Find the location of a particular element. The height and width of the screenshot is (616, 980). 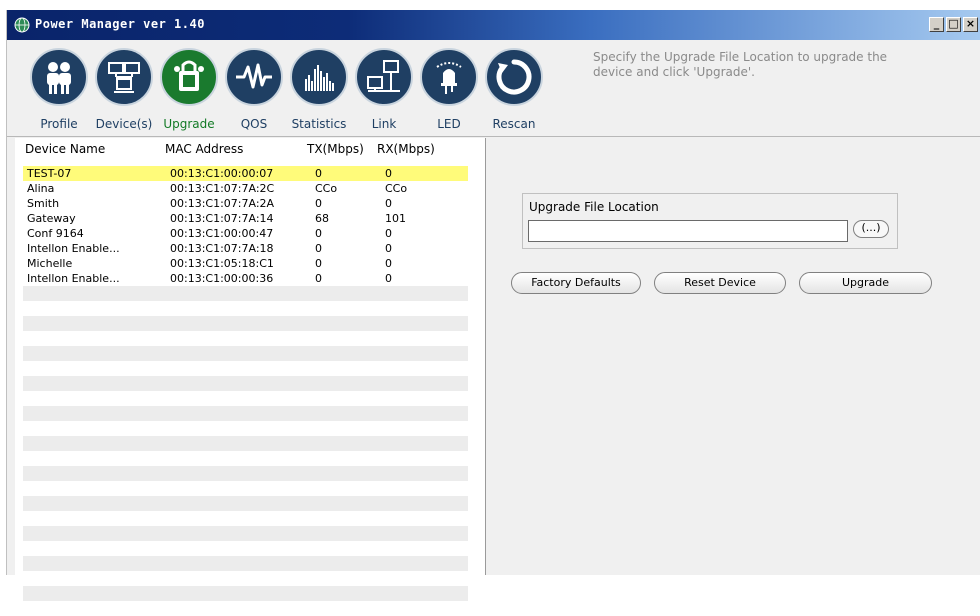

table-row: Smith 00:13:C1:07:7A:2A 0 0 is located at coordinates (245, 203).